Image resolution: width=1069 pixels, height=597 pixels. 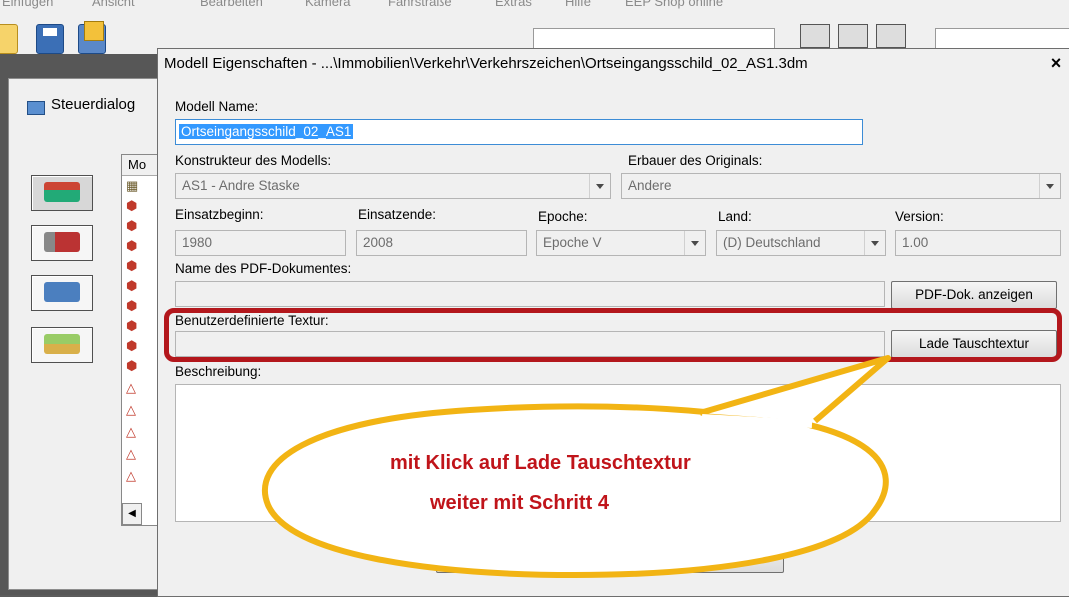 What do you see at coordinates (137, 164) in the screenshot?
I see `model-list-header-label: Mo` at bounding box center [137, 164].